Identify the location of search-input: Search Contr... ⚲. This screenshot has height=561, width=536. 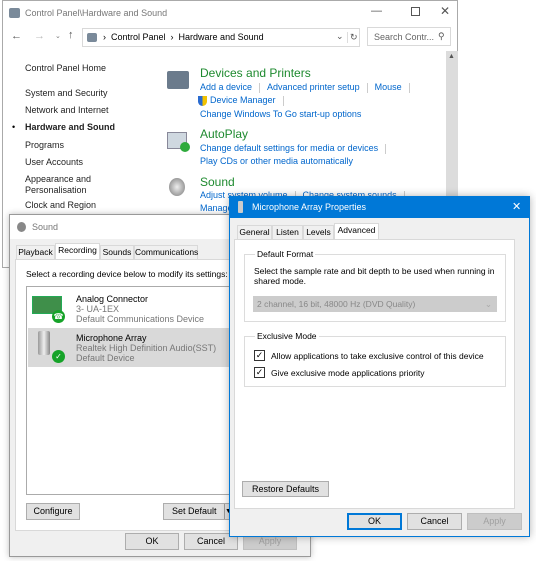
(409, 36).